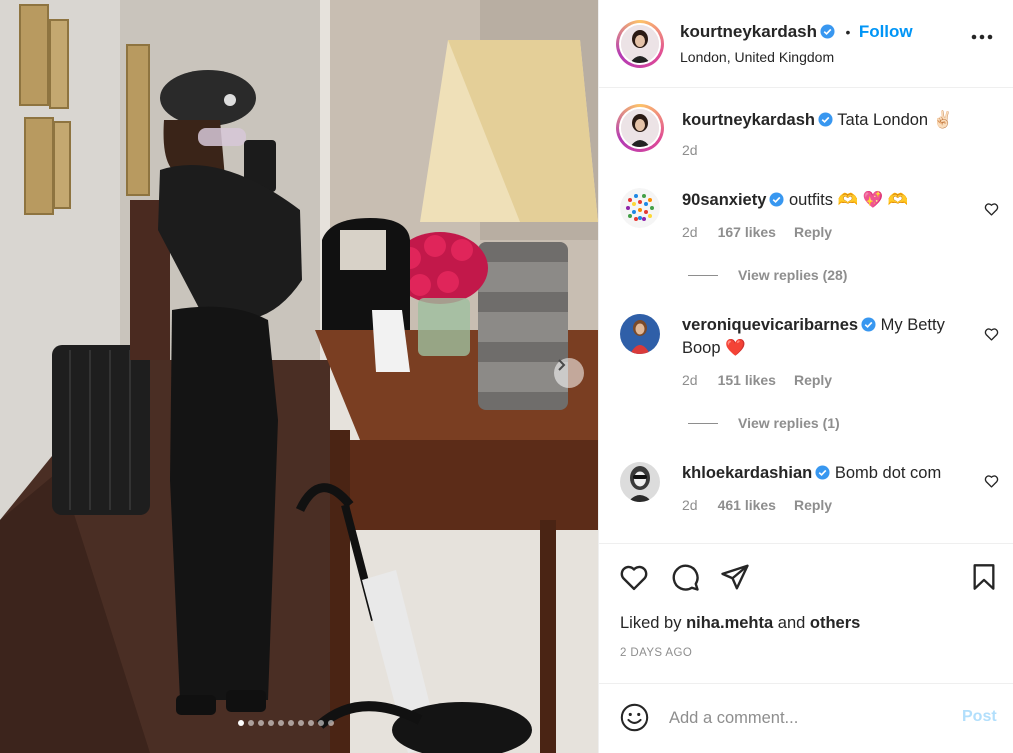  I want to click on comment-likes: 167 likes, so click(747, 232).